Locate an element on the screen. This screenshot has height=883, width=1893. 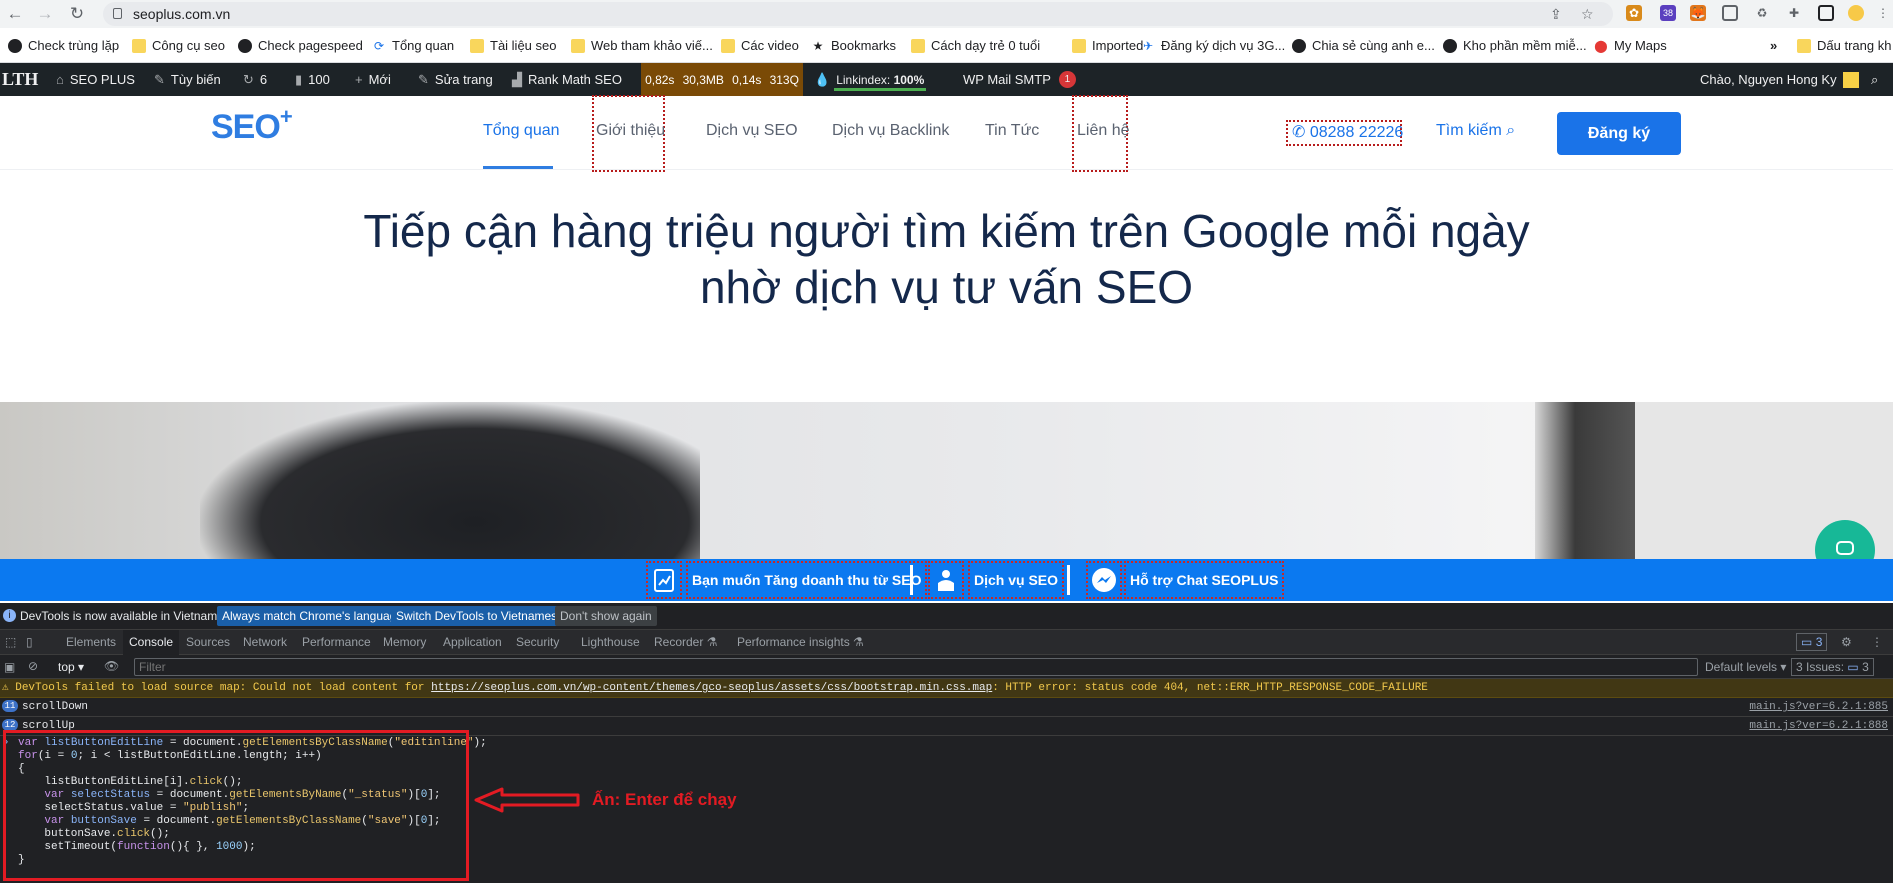
tab-network: Network is located at coordinates (265, 642).